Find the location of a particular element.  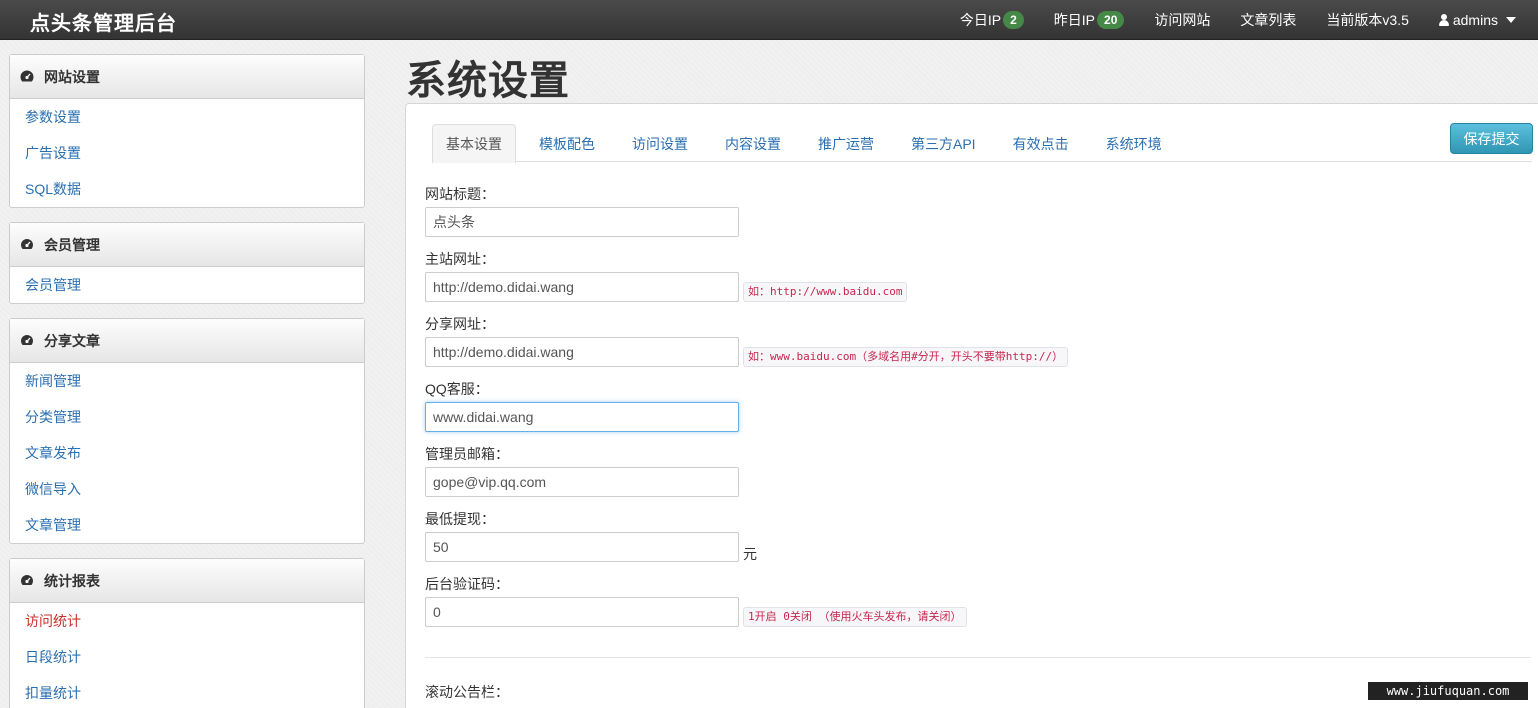

panel-header: 会员管理 is located at coordinates (187, 245).